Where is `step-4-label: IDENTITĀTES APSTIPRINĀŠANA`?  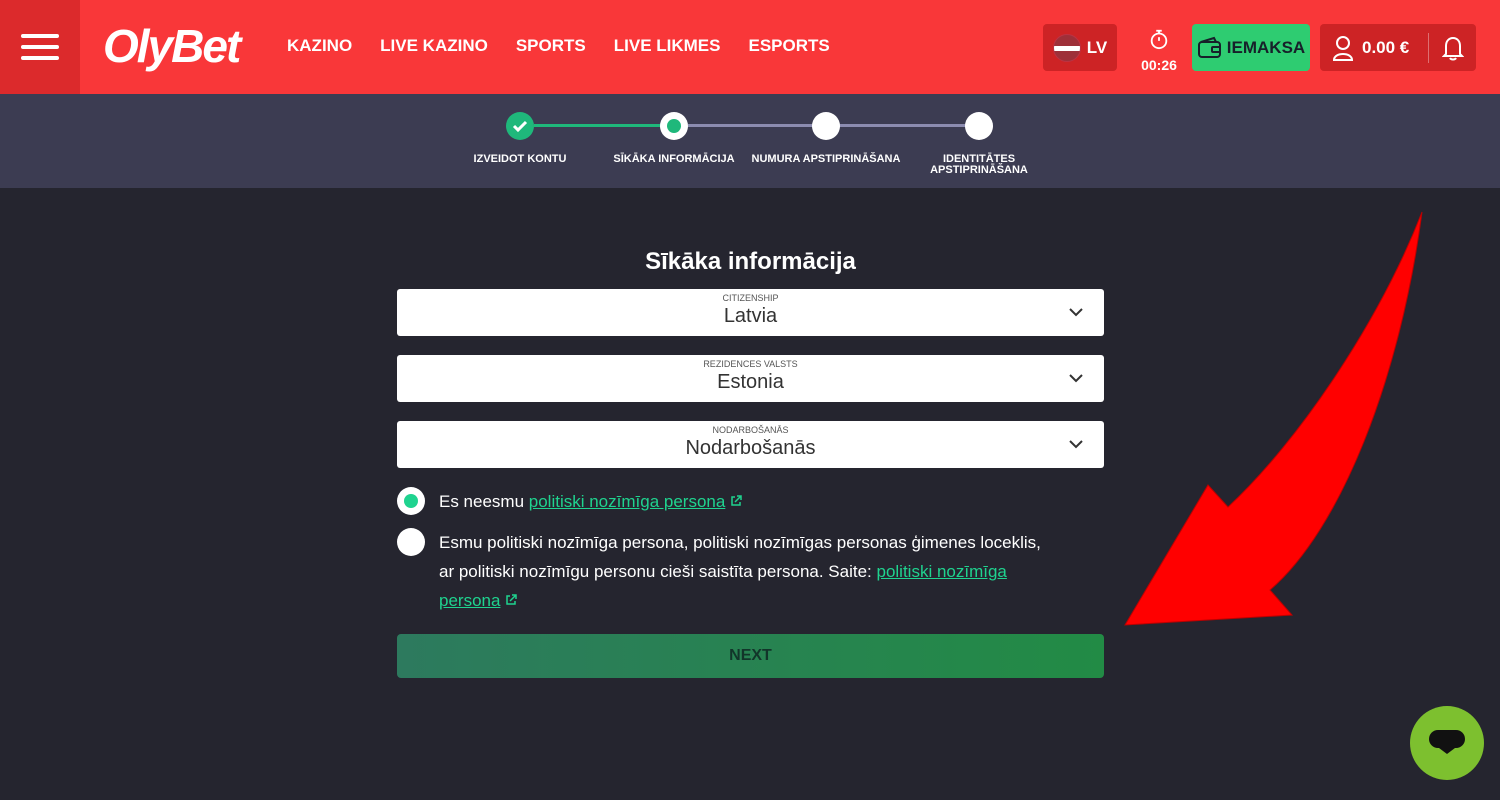 step-4-label: IDENTITĀTES APSTIPRINĀŠANA is located at coordinates (979, 165).